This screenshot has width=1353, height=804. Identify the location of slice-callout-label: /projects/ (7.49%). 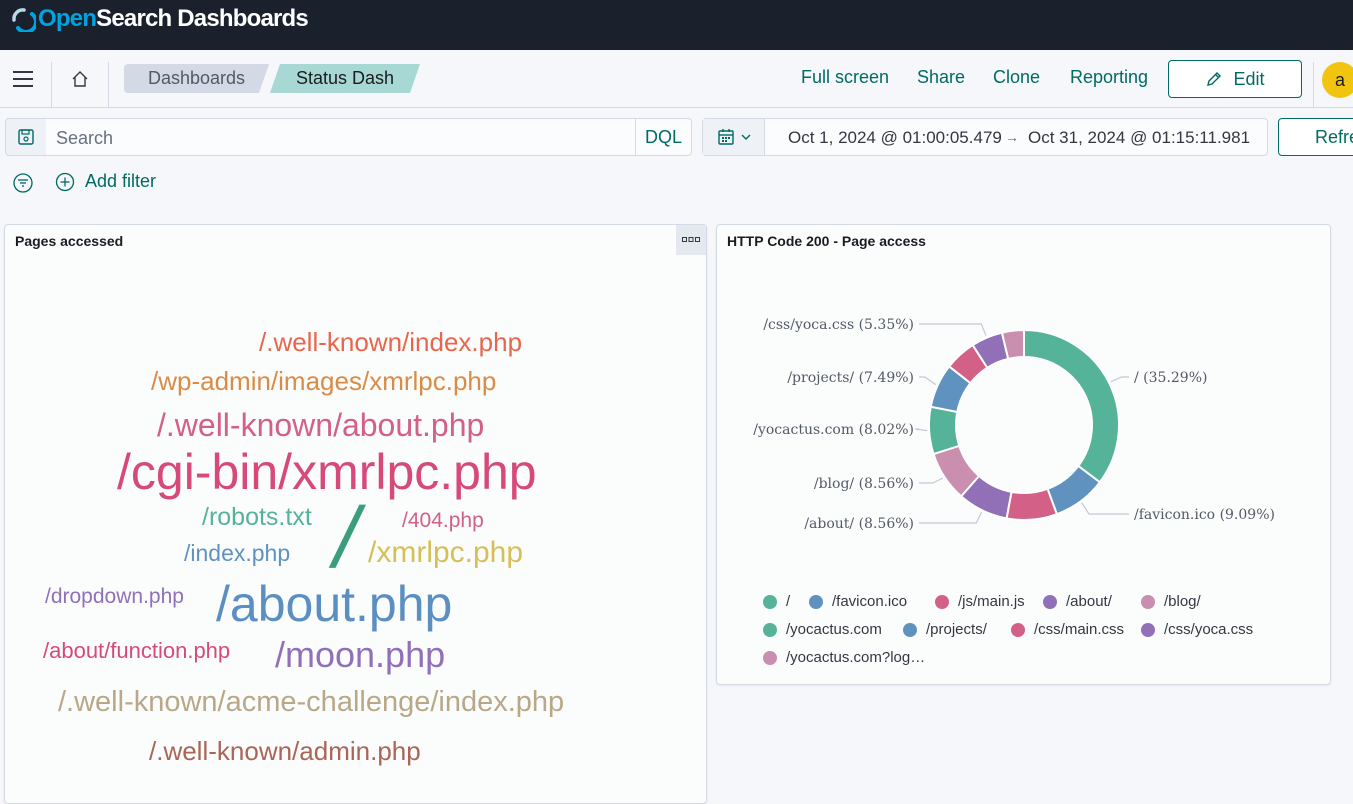
(850, 378).